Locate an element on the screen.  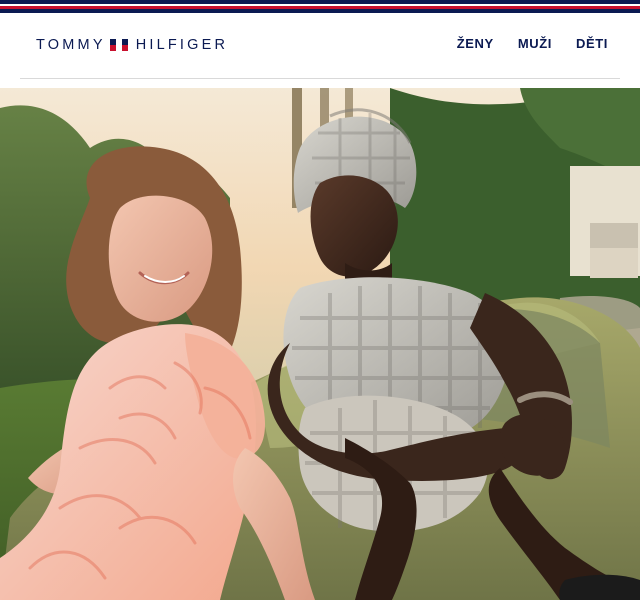
brand-left-text: TOMMY is located at coordinates (71, 45).